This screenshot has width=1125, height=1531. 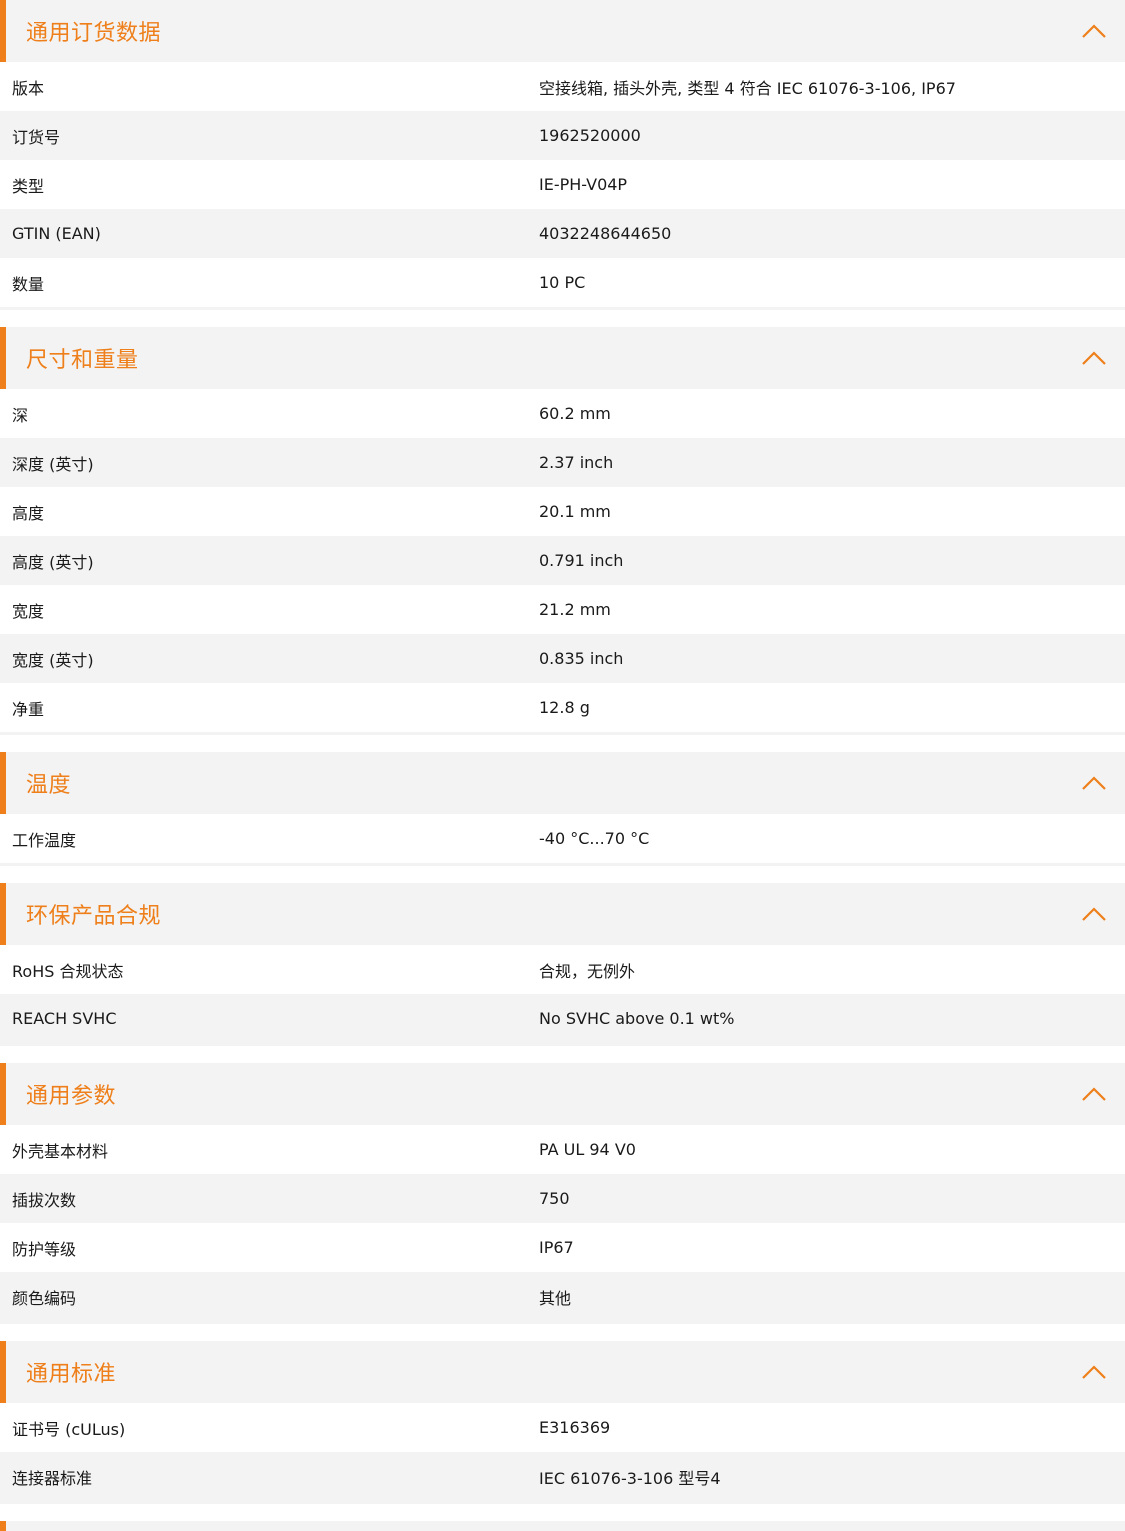 I want to click on spec-value: 0.791 inch, so click(x=581, y=560).